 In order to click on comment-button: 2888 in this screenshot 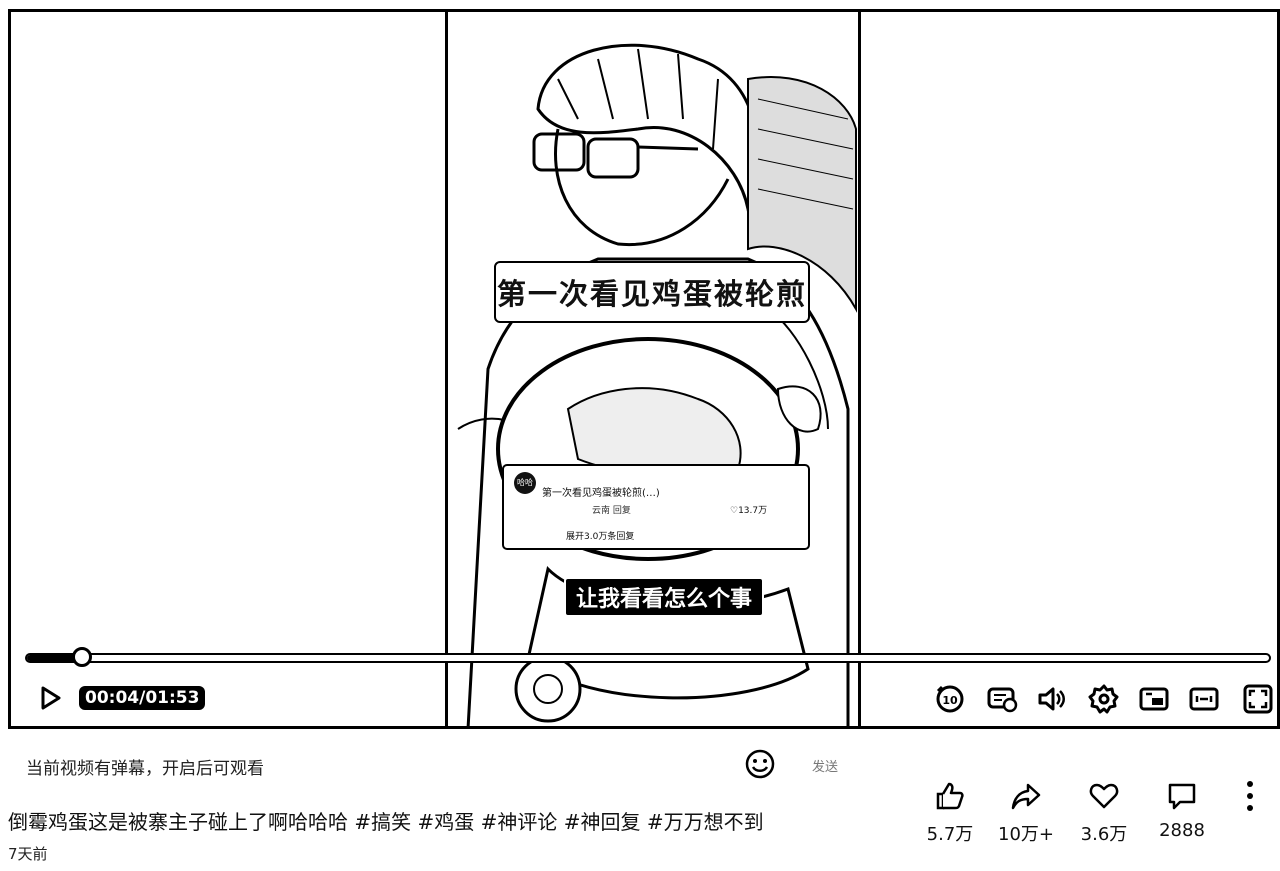, I will do `click(1182, 809)`.